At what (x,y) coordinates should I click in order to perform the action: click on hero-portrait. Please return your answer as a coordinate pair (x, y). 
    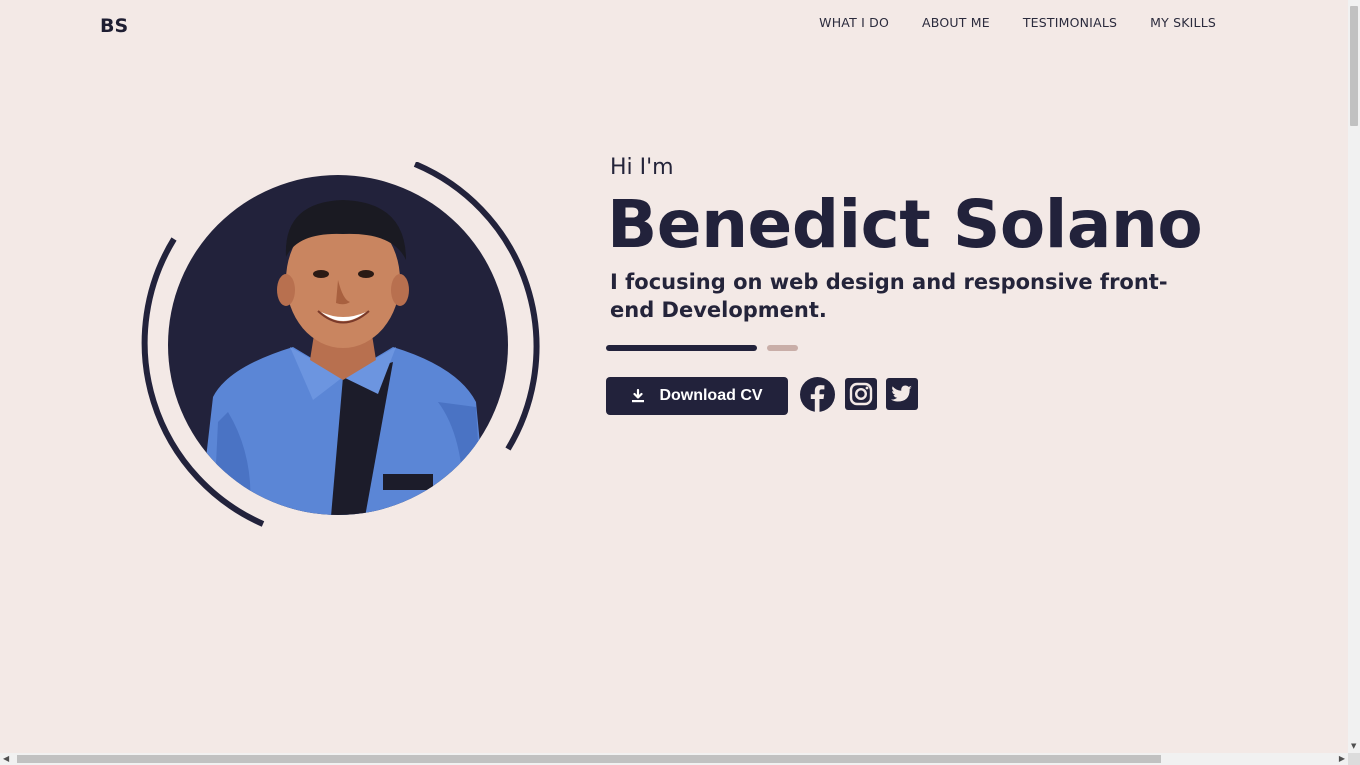
    Looking at the image, I should click on (339, 345).